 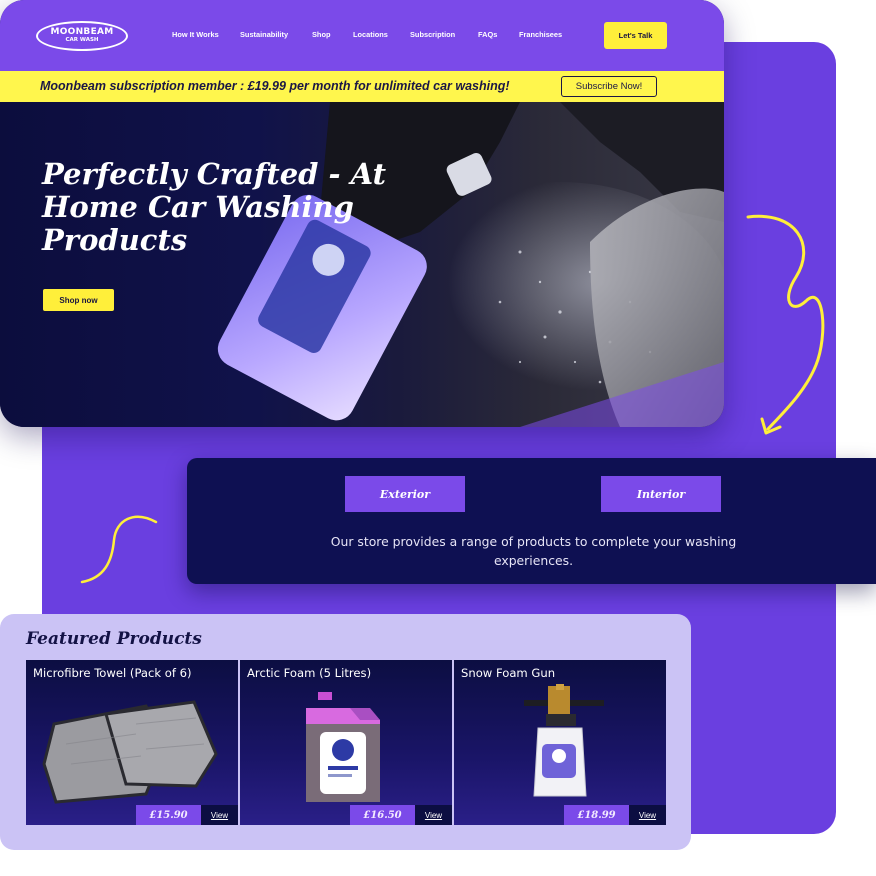 What do you see at coordinates (540, 34) in the screenshot?
I see `nav-franchisees: Franchisees` at bounding box center [540, 34].